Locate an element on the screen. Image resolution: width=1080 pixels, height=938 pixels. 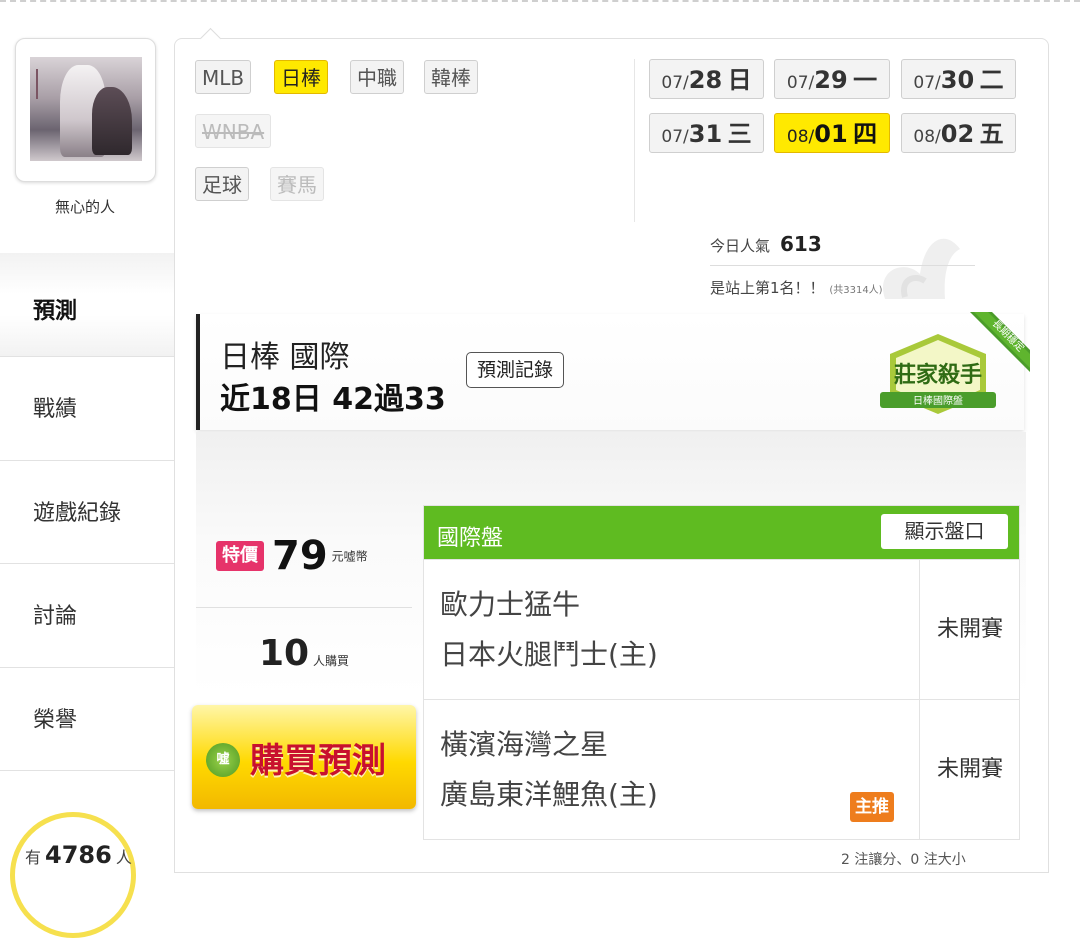
long-term-stable-ribbon-icon: 長期穩定 is located at coordinates (1000, 342).